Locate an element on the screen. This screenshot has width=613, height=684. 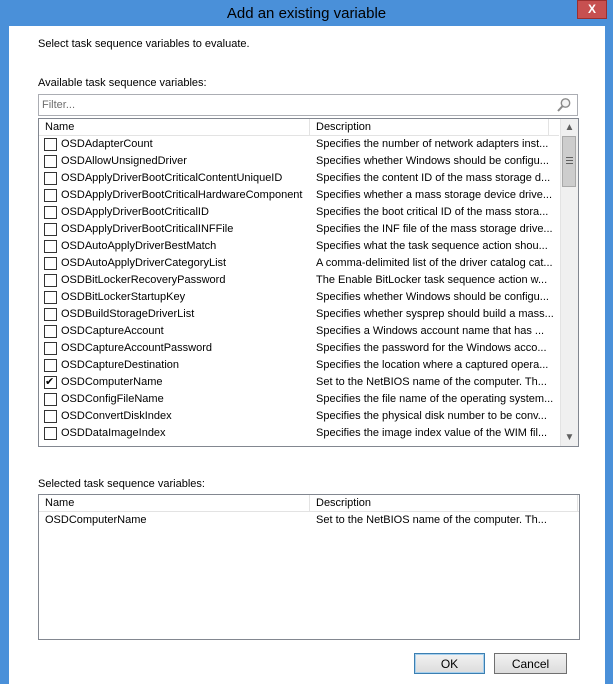
selected-variables-label: Selected task sequence variables: is located at coordinates (121, 484).